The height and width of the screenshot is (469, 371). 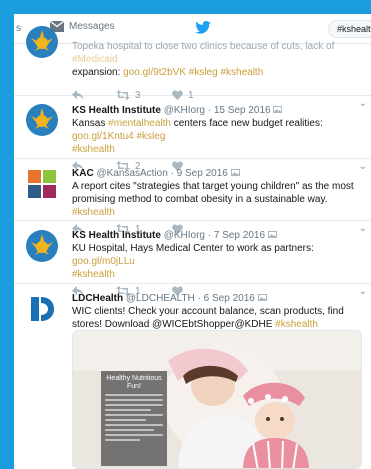 I want to click on flyer-title: Healthy Nutritious Fun!, so click(x=134, y=382).